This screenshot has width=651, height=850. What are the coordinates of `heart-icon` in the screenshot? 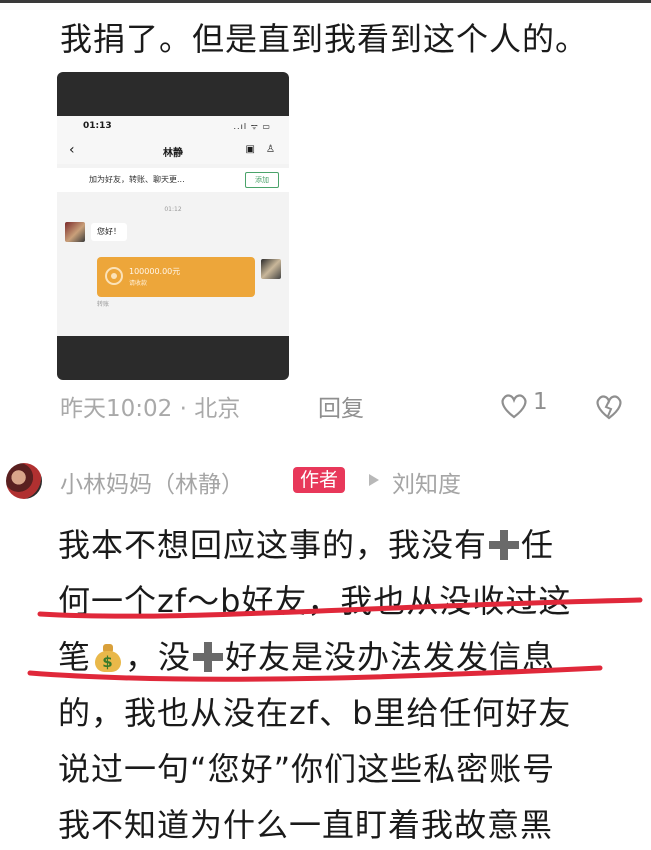 It's located at (514, 406).